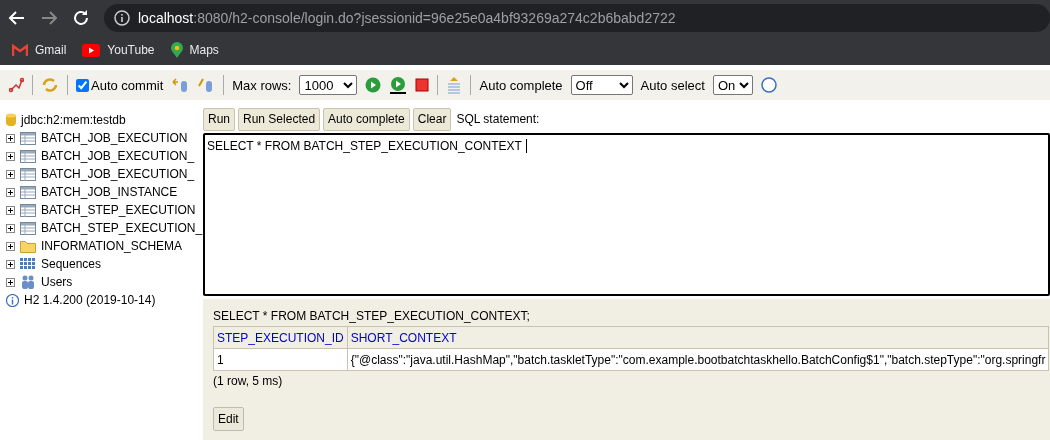 The width and height of the screenshot is (1050, 440). I want to click on auto-complete-label: Auto complete, so click(521, 85).